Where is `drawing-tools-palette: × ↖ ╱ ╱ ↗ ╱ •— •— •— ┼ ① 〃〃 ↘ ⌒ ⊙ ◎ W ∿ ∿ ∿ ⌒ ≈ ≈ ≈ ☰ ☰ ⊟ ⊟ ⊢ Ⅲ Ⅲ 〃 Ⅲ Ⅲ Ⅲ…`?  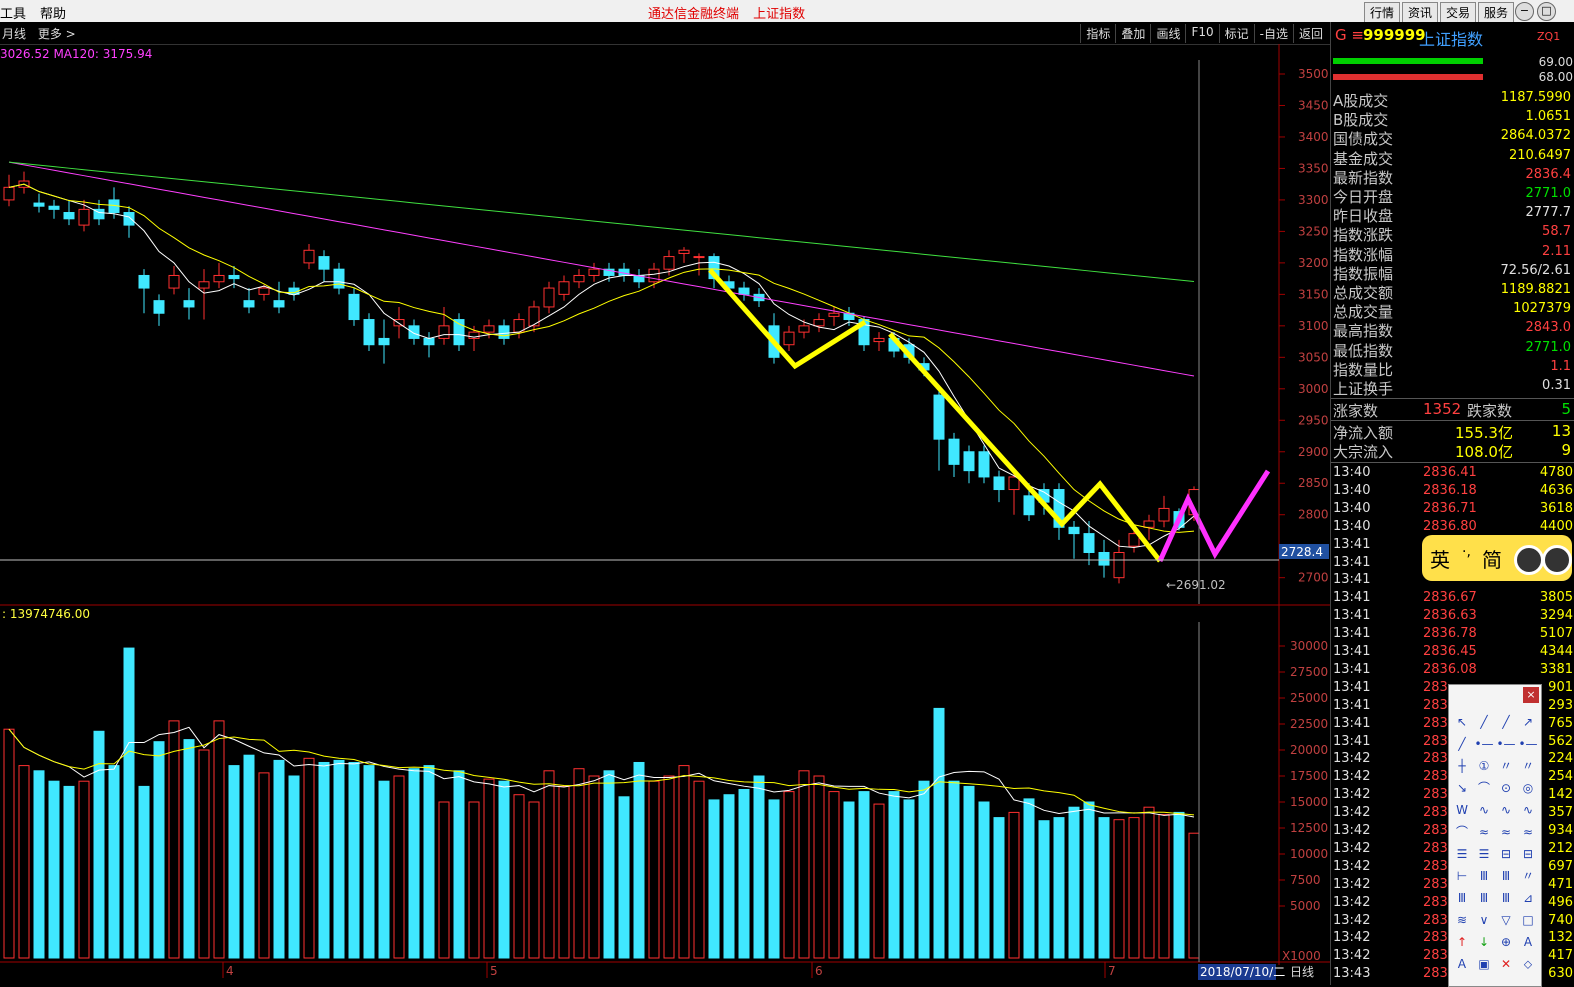 drawing-tools-palette: × ↖ ╱ ╱ ↗ ╱ •— •— •— ┼ ① 〃〃 ↘ ⌒ ⊙ ◎ W ∿ ∿ ∿ ⌒ ≈ ≈ ≈ ☰ ☰ ⊟ ⊟ ⊢ Ⅲ Ⅲ 〃 Ⅲ Ⅲ Ⅲ… is located at coordinates (1495, 835).